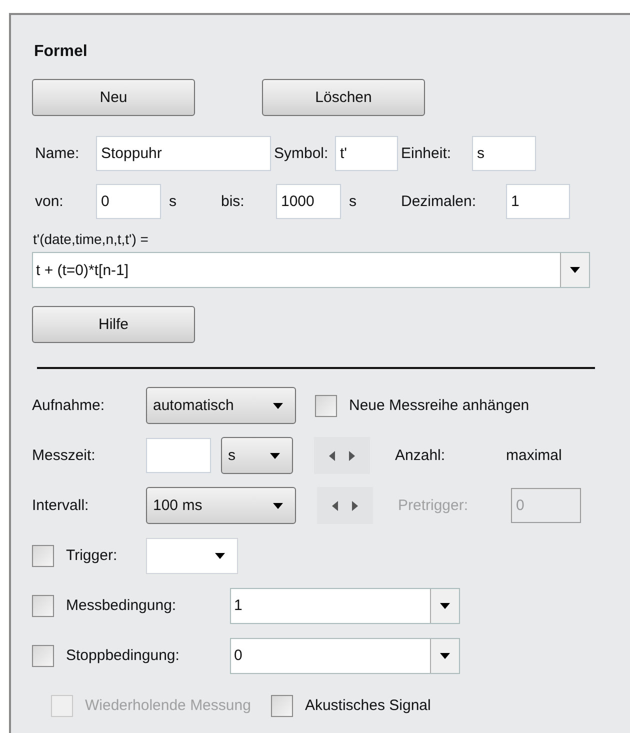 The image size is (630, 733). I want to click on dropdown: s, so click(257, 455).